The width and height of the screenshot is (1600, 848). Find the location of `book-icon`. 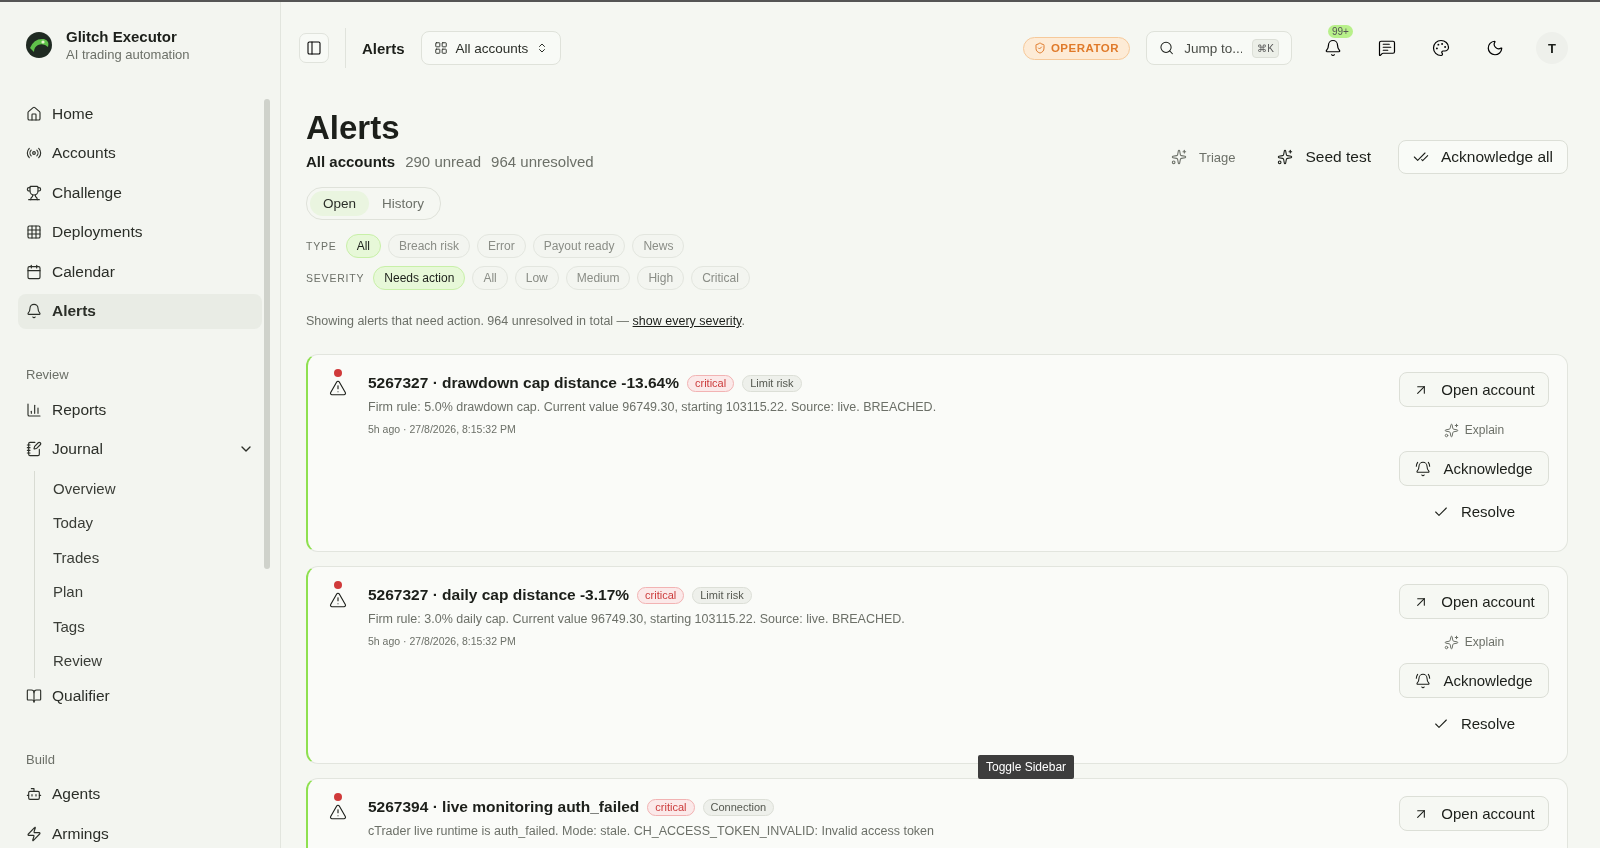

book-icon is located at coordinates (34, 695).